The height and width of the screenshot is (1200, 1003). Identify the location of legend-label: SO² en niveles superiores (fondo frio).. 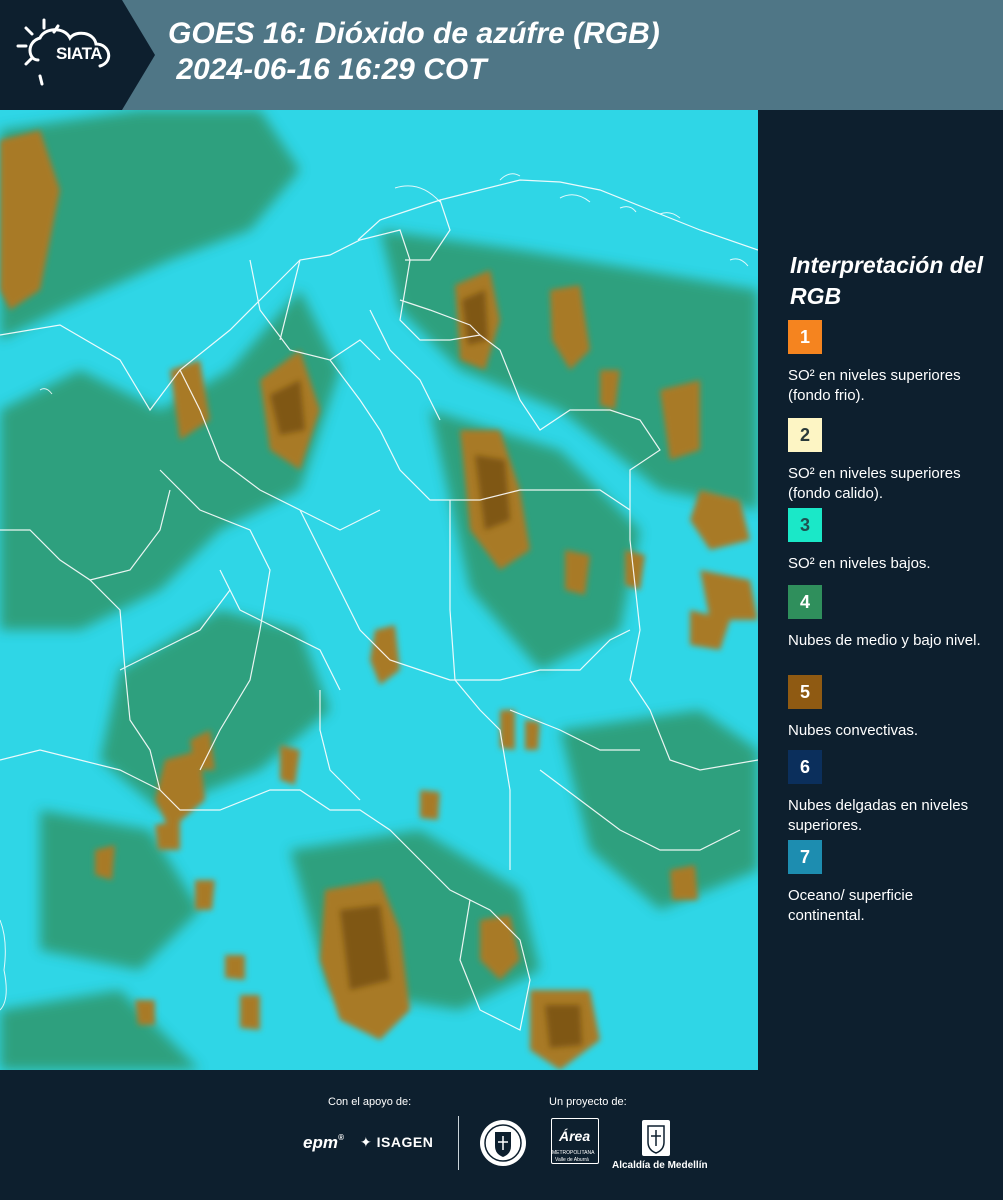
(874, 385).